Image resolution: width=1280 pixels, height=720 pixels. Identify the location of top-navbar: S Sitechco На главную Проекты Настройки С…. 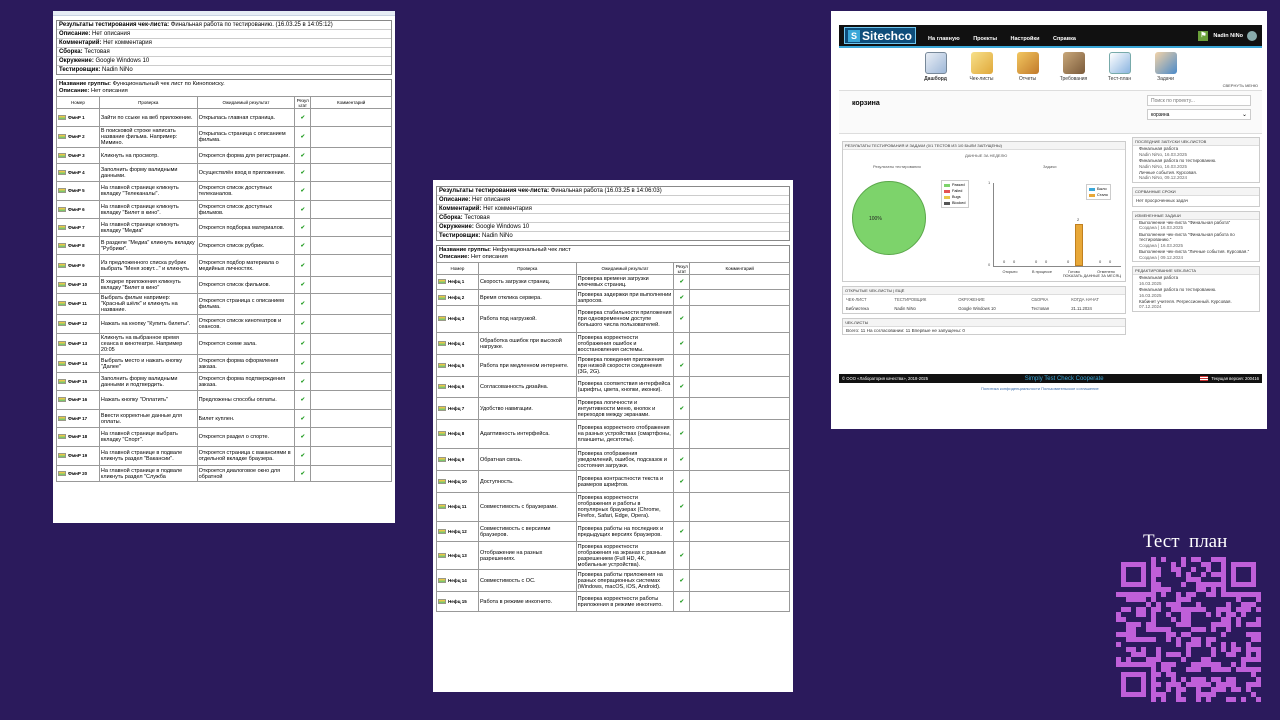
(1050, 36).